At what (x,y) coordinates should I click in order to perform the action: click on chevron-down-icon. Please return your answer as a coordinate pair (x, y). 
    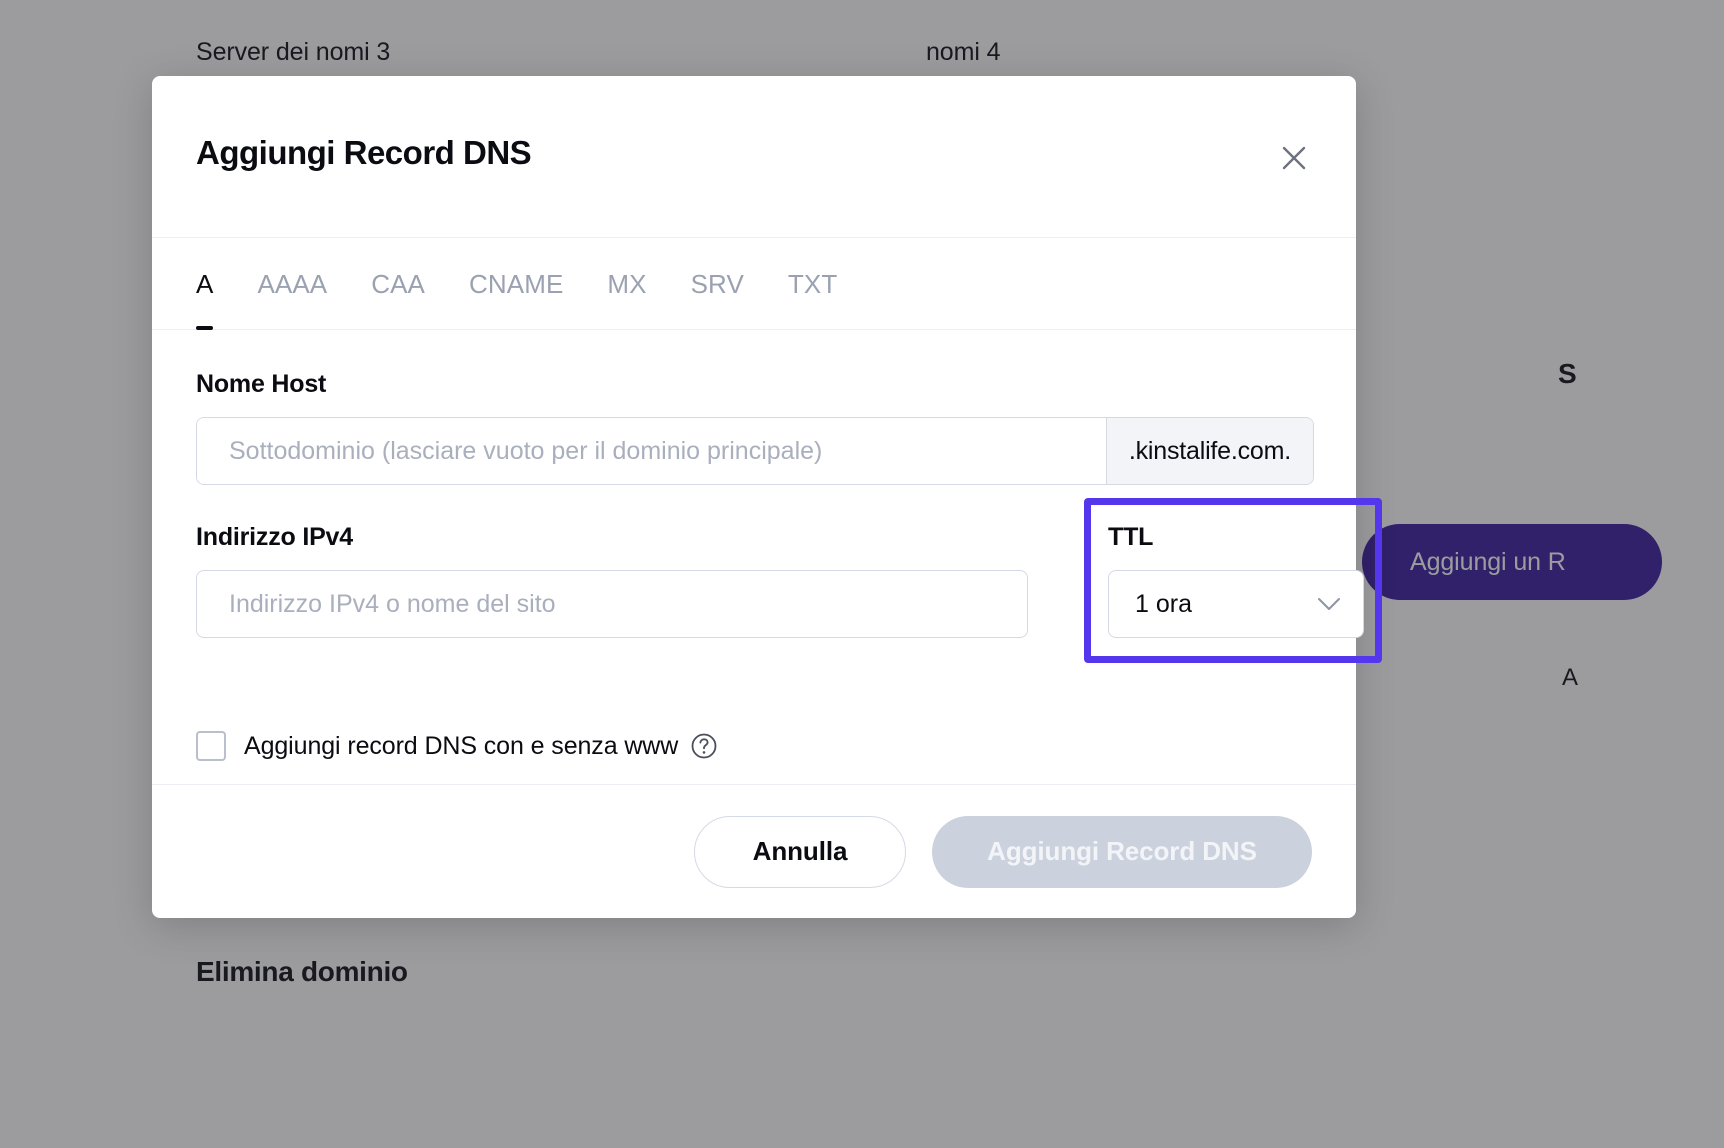
    Looking at the image, I should click on (1329, 604).